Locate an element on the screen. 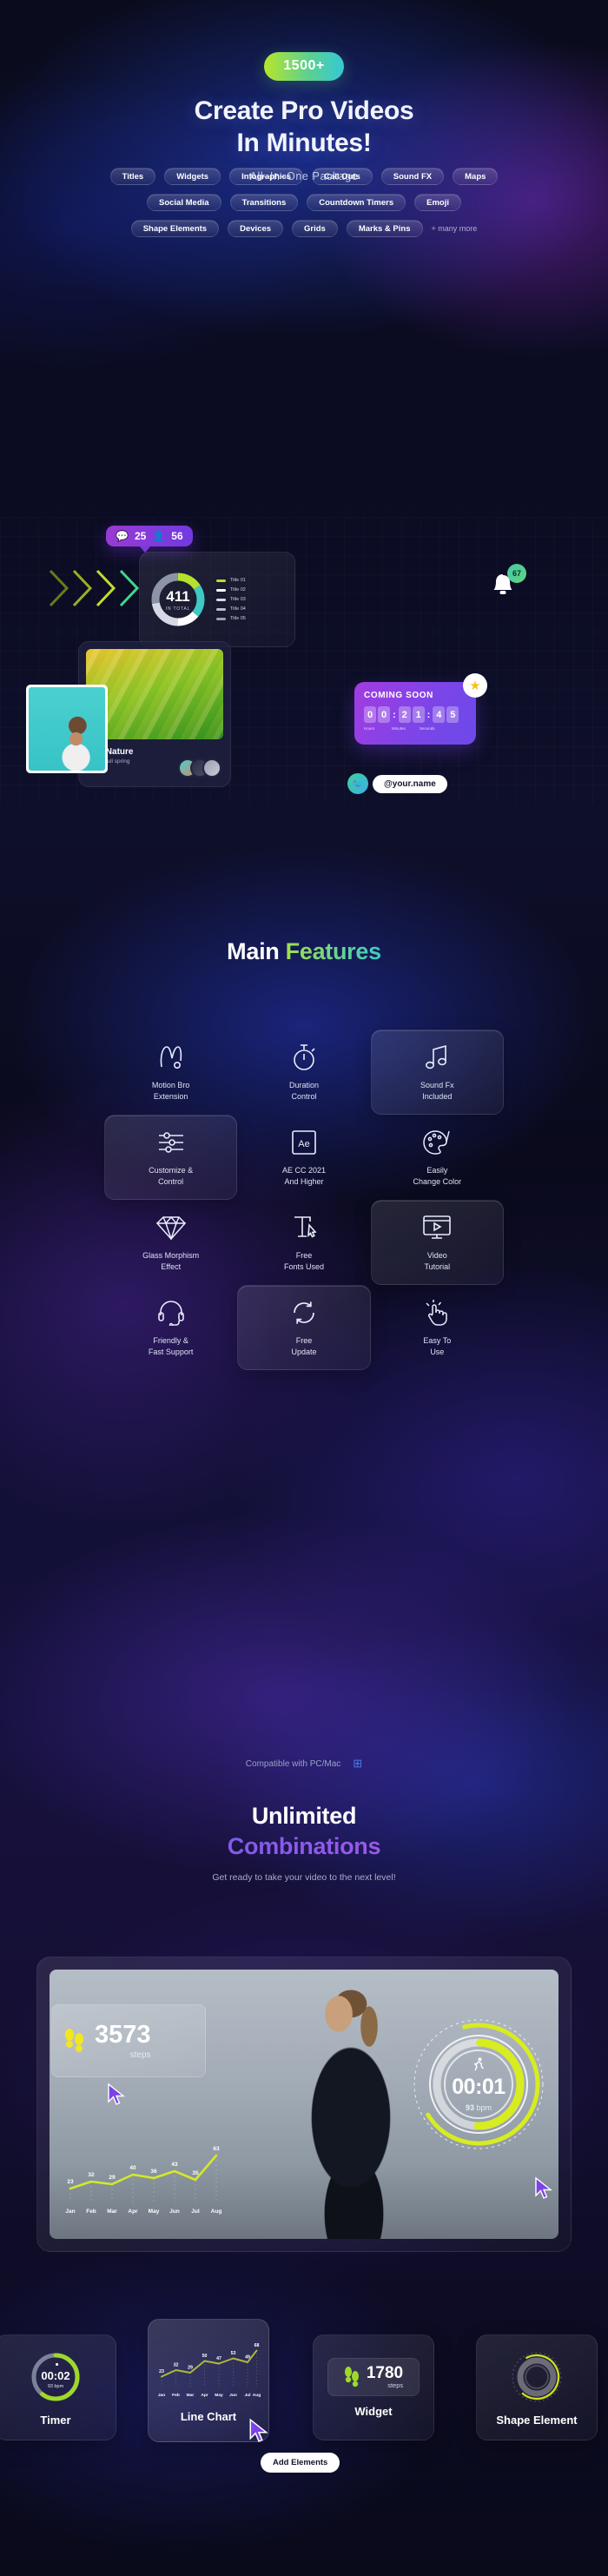 The height and width of the screenshot is (2576, 608). feature-easy-to-use: Easy To Use is located at coordinates (437, 1327).